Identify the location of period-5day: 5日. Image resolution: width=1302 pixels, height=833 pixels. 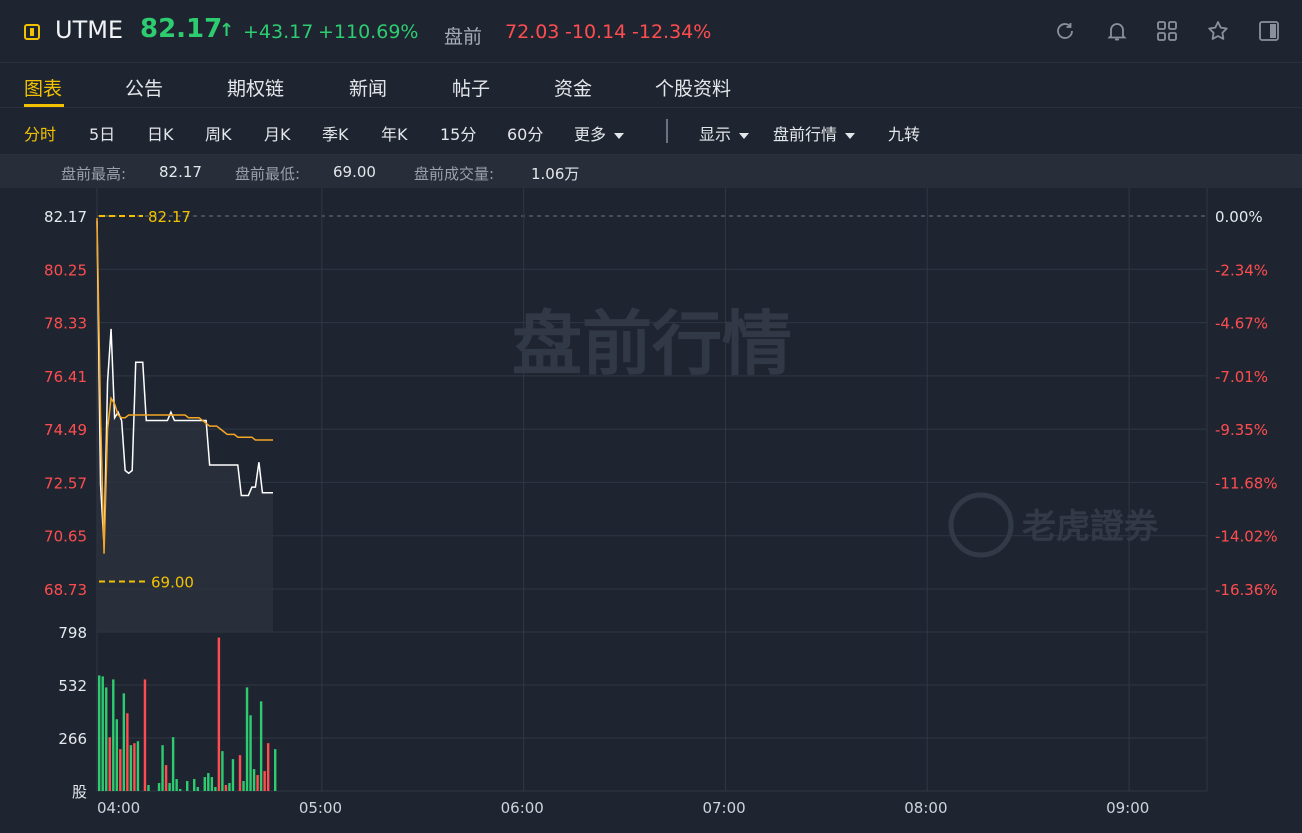
(102, 133).